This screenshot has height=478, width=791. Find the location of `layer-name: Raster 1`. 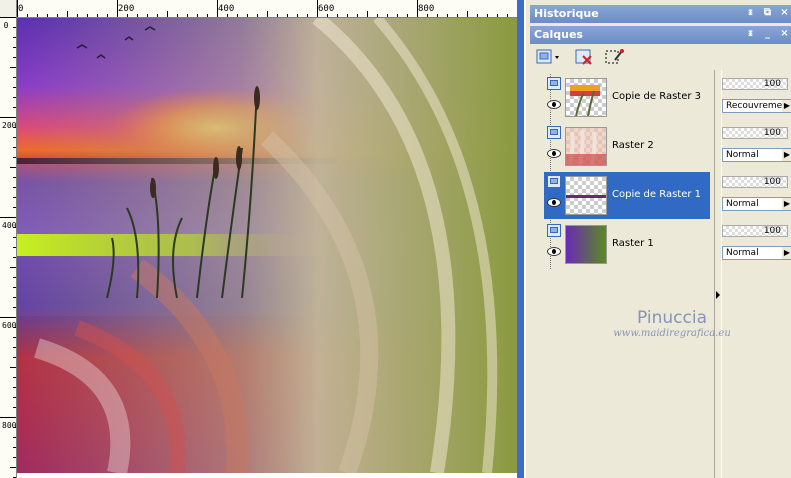

layer-name: Raster 1 is located at coordinates (633, 243).